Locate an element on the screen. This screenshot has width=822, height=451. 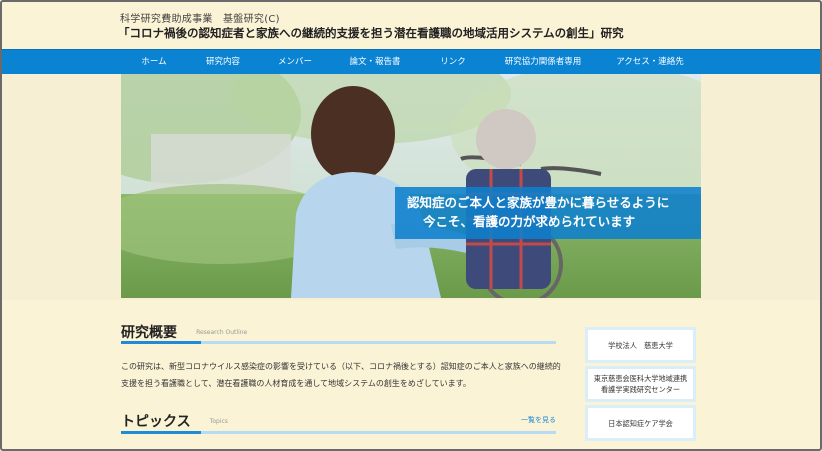
site-subtitle: 科学研究費助成事業 基盤研究(C) is located at coordinates (200, 19).